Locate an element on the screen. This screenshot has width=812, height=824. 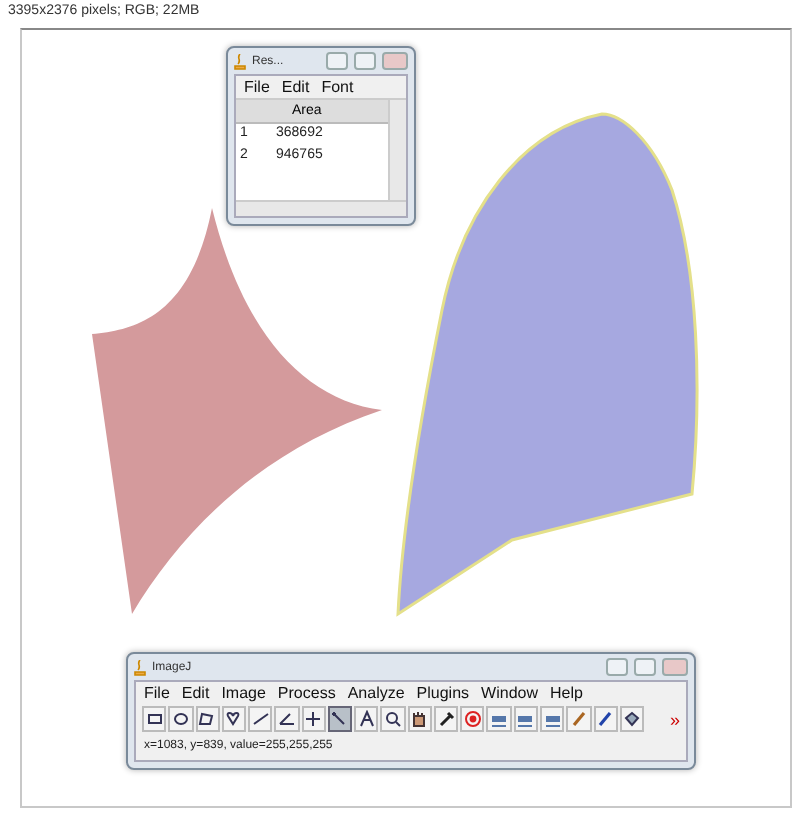
horizontal-scrollbar is located at coordinates (321, 208).